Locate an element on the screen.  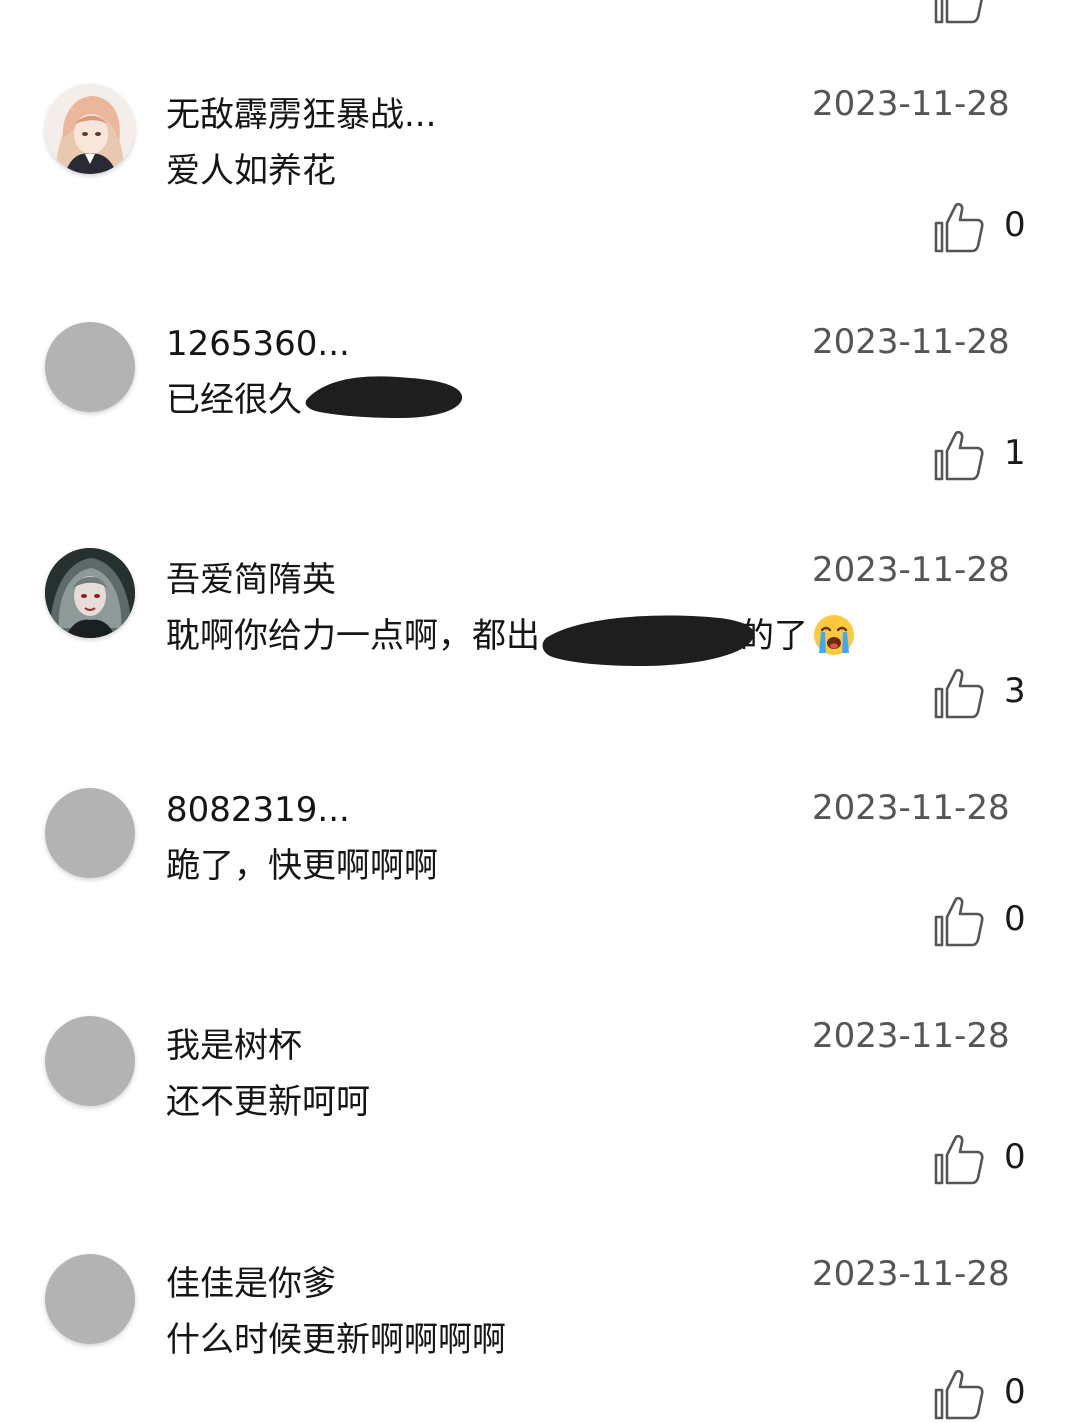
thumbs-up-icon is located at coordinates (959, 1394).